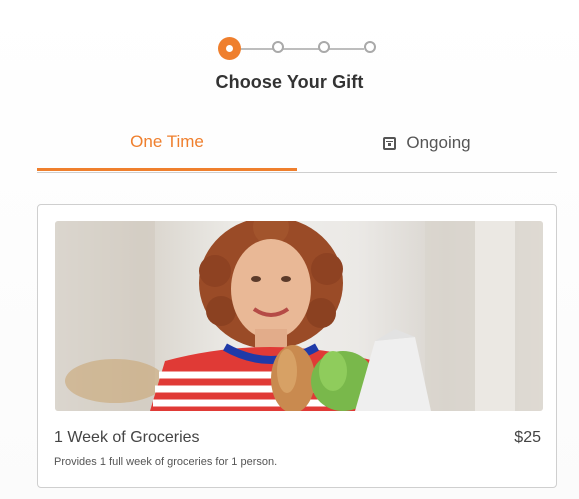  Describe the element at coordinates (527, 437) in the screenshot. I see `gift-price: $25` at that location.